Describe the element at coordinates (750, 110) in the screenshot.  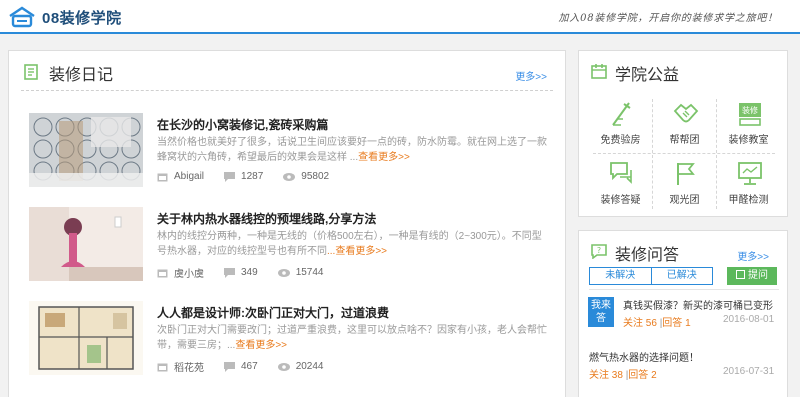
I see `svg-text: 装修` at that location.